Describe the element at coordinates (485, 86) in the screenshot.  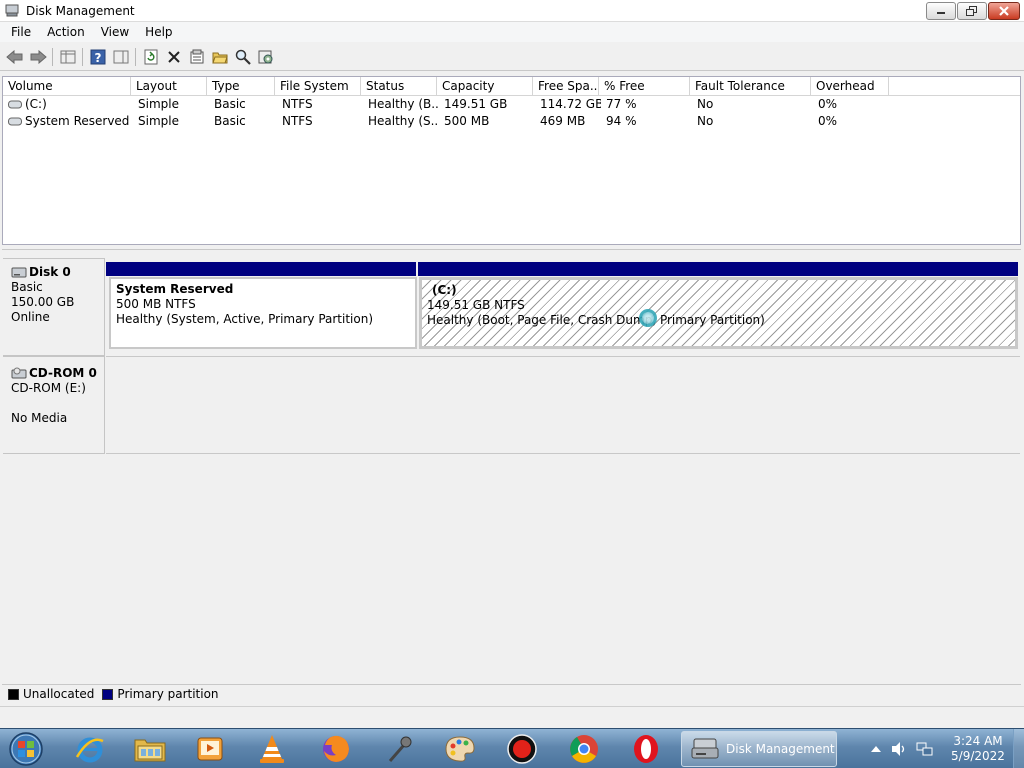
I see `column-header-capacity: Capacity` at that location.